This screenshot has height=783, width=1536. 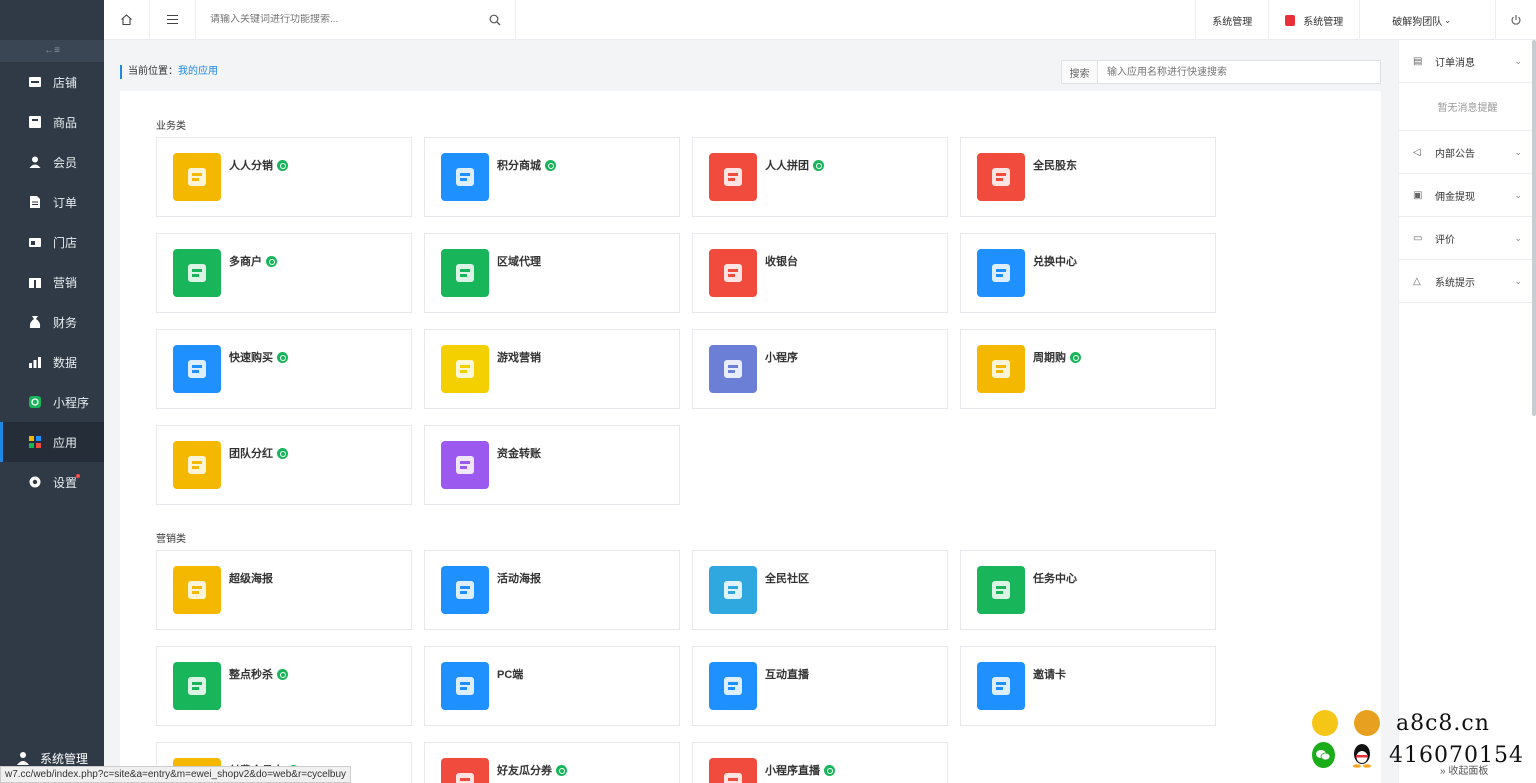 What do you see at coordinates (284, 686) in the screenshot?
I see `app-card: 整点秒杀` at bounding box center [284, 686].